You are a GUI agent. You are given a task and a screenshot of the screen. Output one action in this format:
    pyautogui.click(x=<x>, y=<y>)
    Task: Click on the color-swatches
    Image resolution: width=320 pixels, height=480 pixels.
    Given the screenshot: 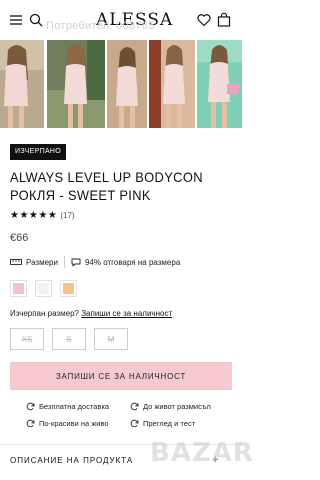 What is the action you would take?
    pyautogui.click(x=43, y=288)
    